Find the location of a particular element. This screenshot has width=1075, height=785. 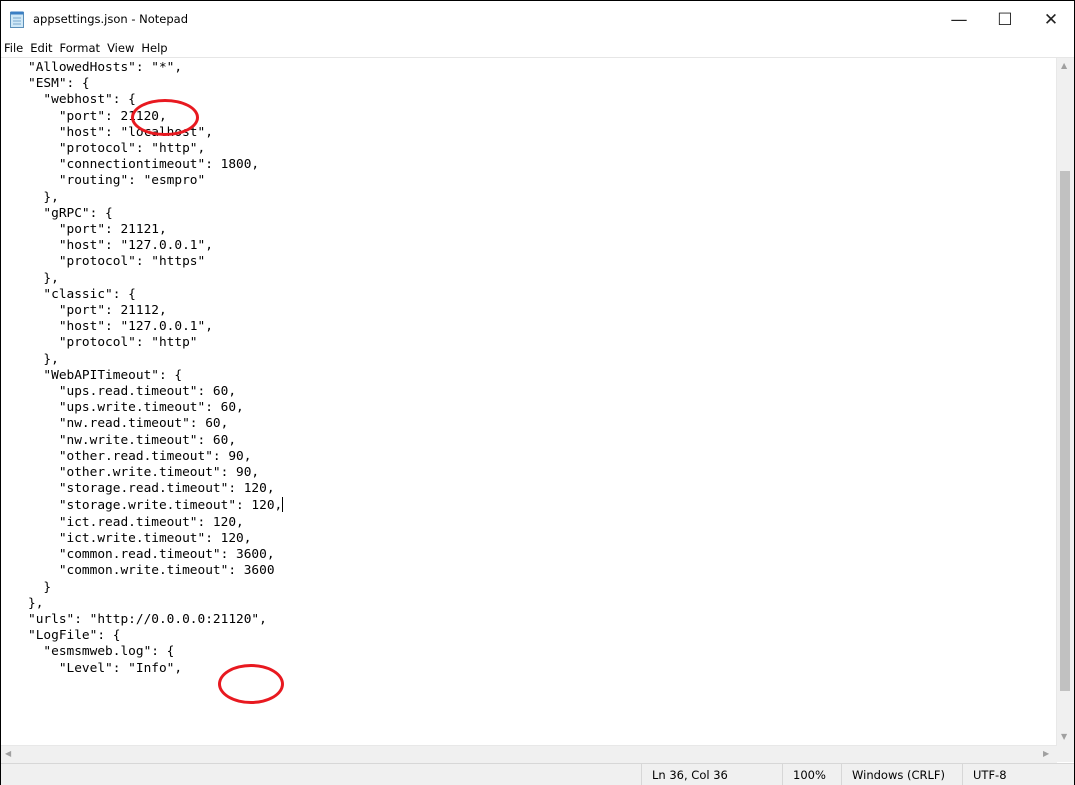

status-zoom: 100% is located at coordinates (811, 774).